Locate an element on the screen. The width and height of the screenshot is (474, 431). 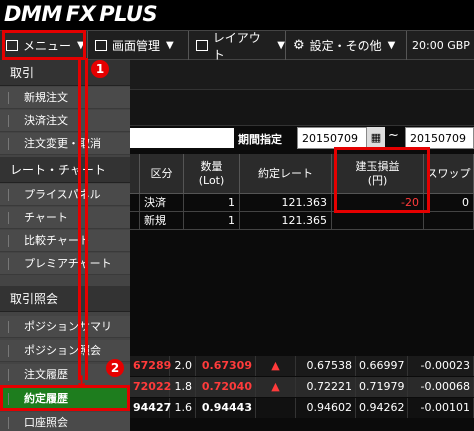
logo-plus: PLUS is located at coordinates (128, 14).